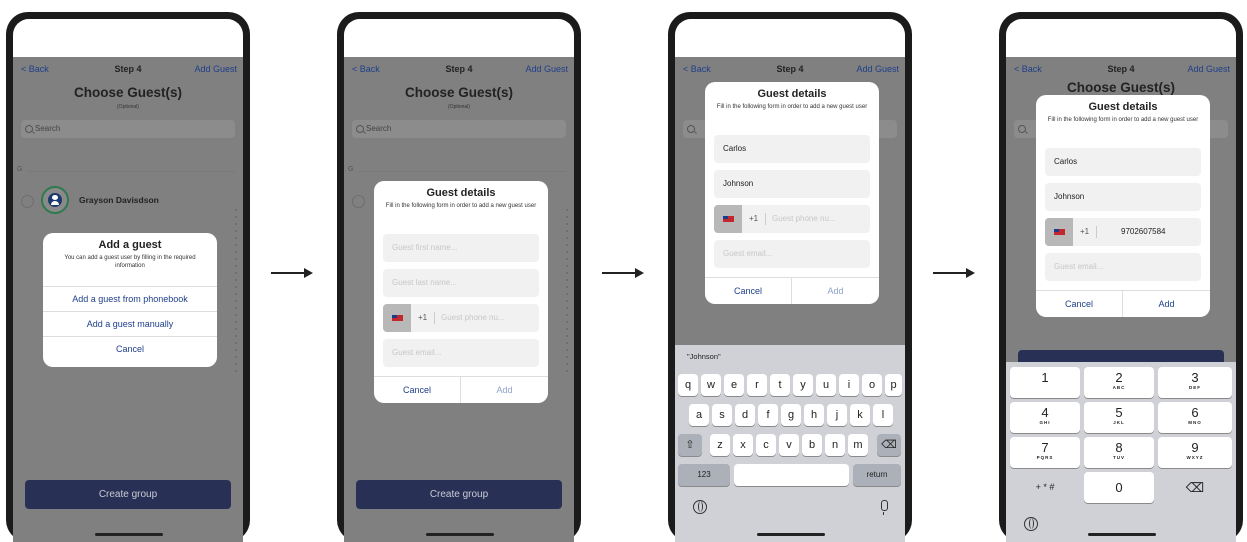 Image resolution: width=1247 pixels, height=542 pixels. What do you see at coordinates (814, 415) in the screenshot?
I see `key-h: h` at bounding box center [814, 415].